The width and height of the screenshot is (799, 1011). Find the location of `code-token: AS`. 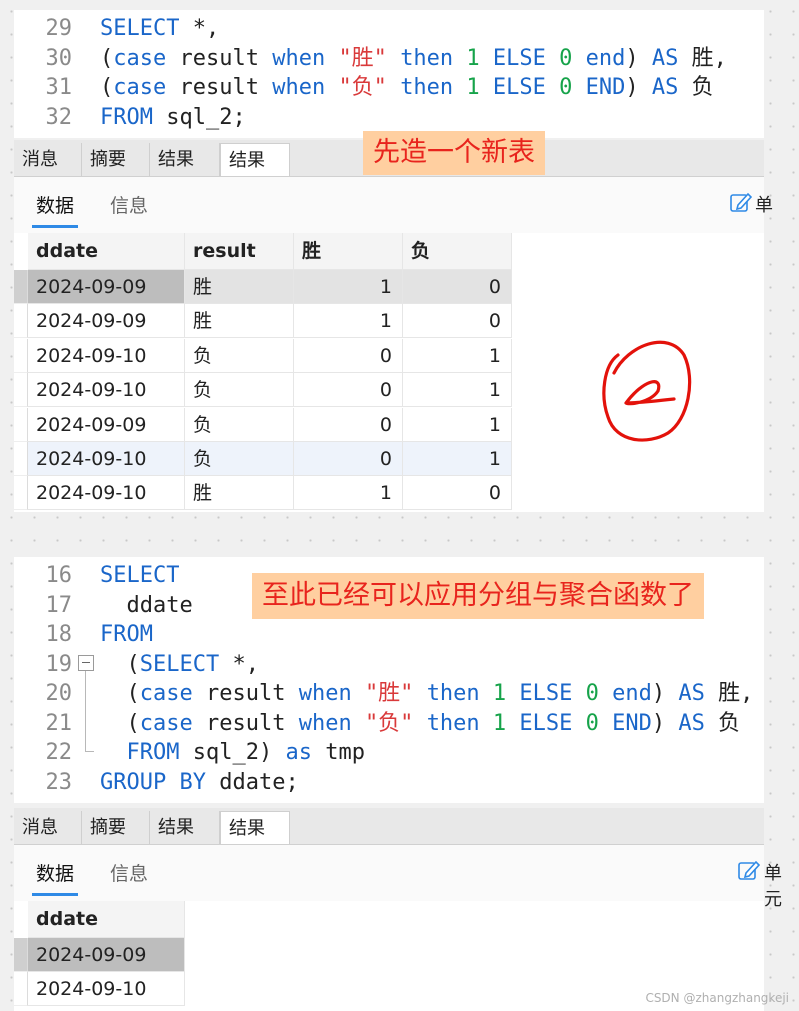

code-token: AS is located at coordinates (665, 87).